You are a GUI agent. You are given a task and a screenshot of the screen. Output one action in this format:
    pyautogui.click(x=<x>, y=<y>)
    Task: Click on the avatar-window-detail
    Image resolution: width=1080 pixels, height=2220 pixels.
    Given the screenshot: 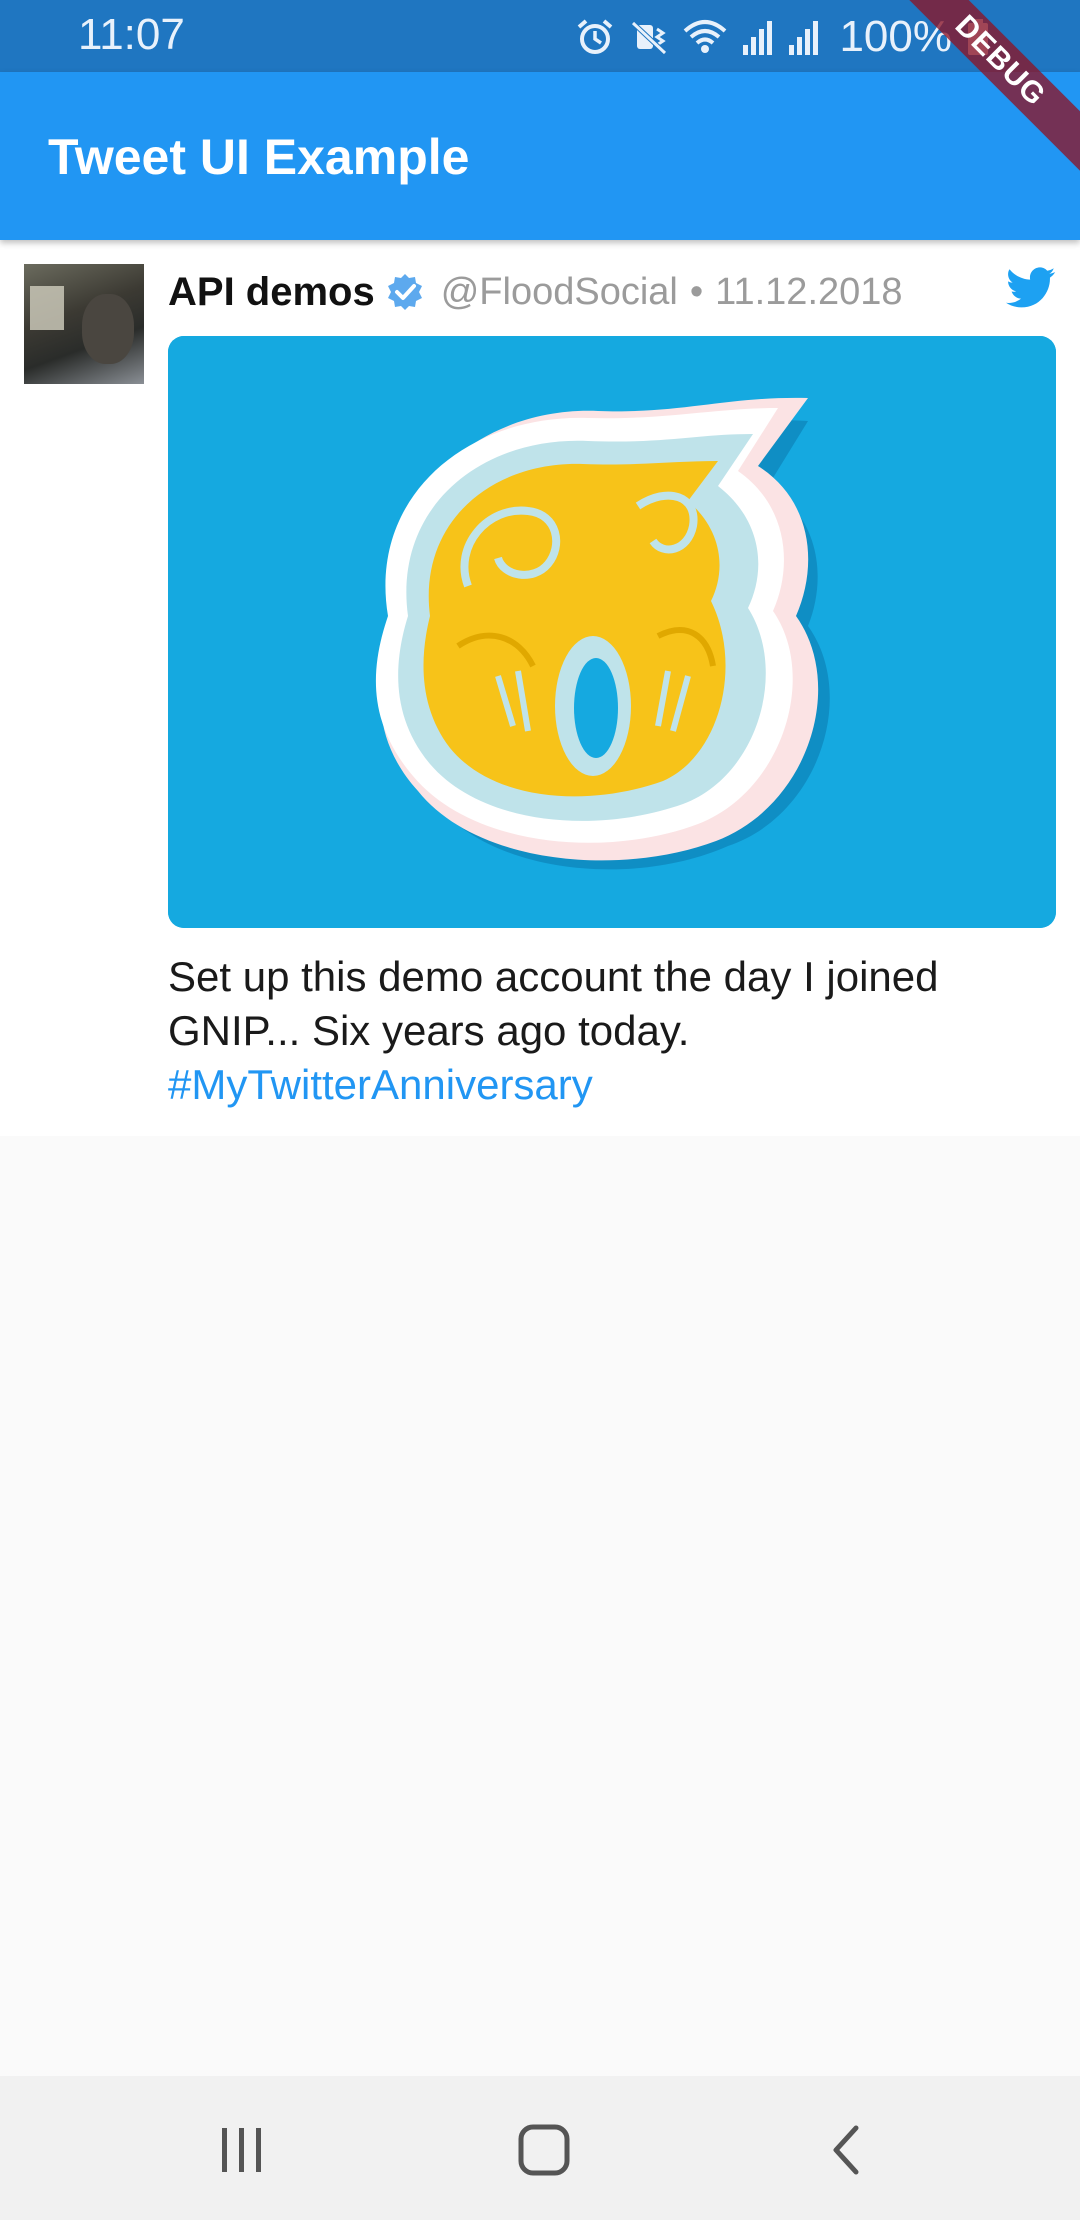 What is the action you would take?
    pyautogui.click(x=47, y=308)
    